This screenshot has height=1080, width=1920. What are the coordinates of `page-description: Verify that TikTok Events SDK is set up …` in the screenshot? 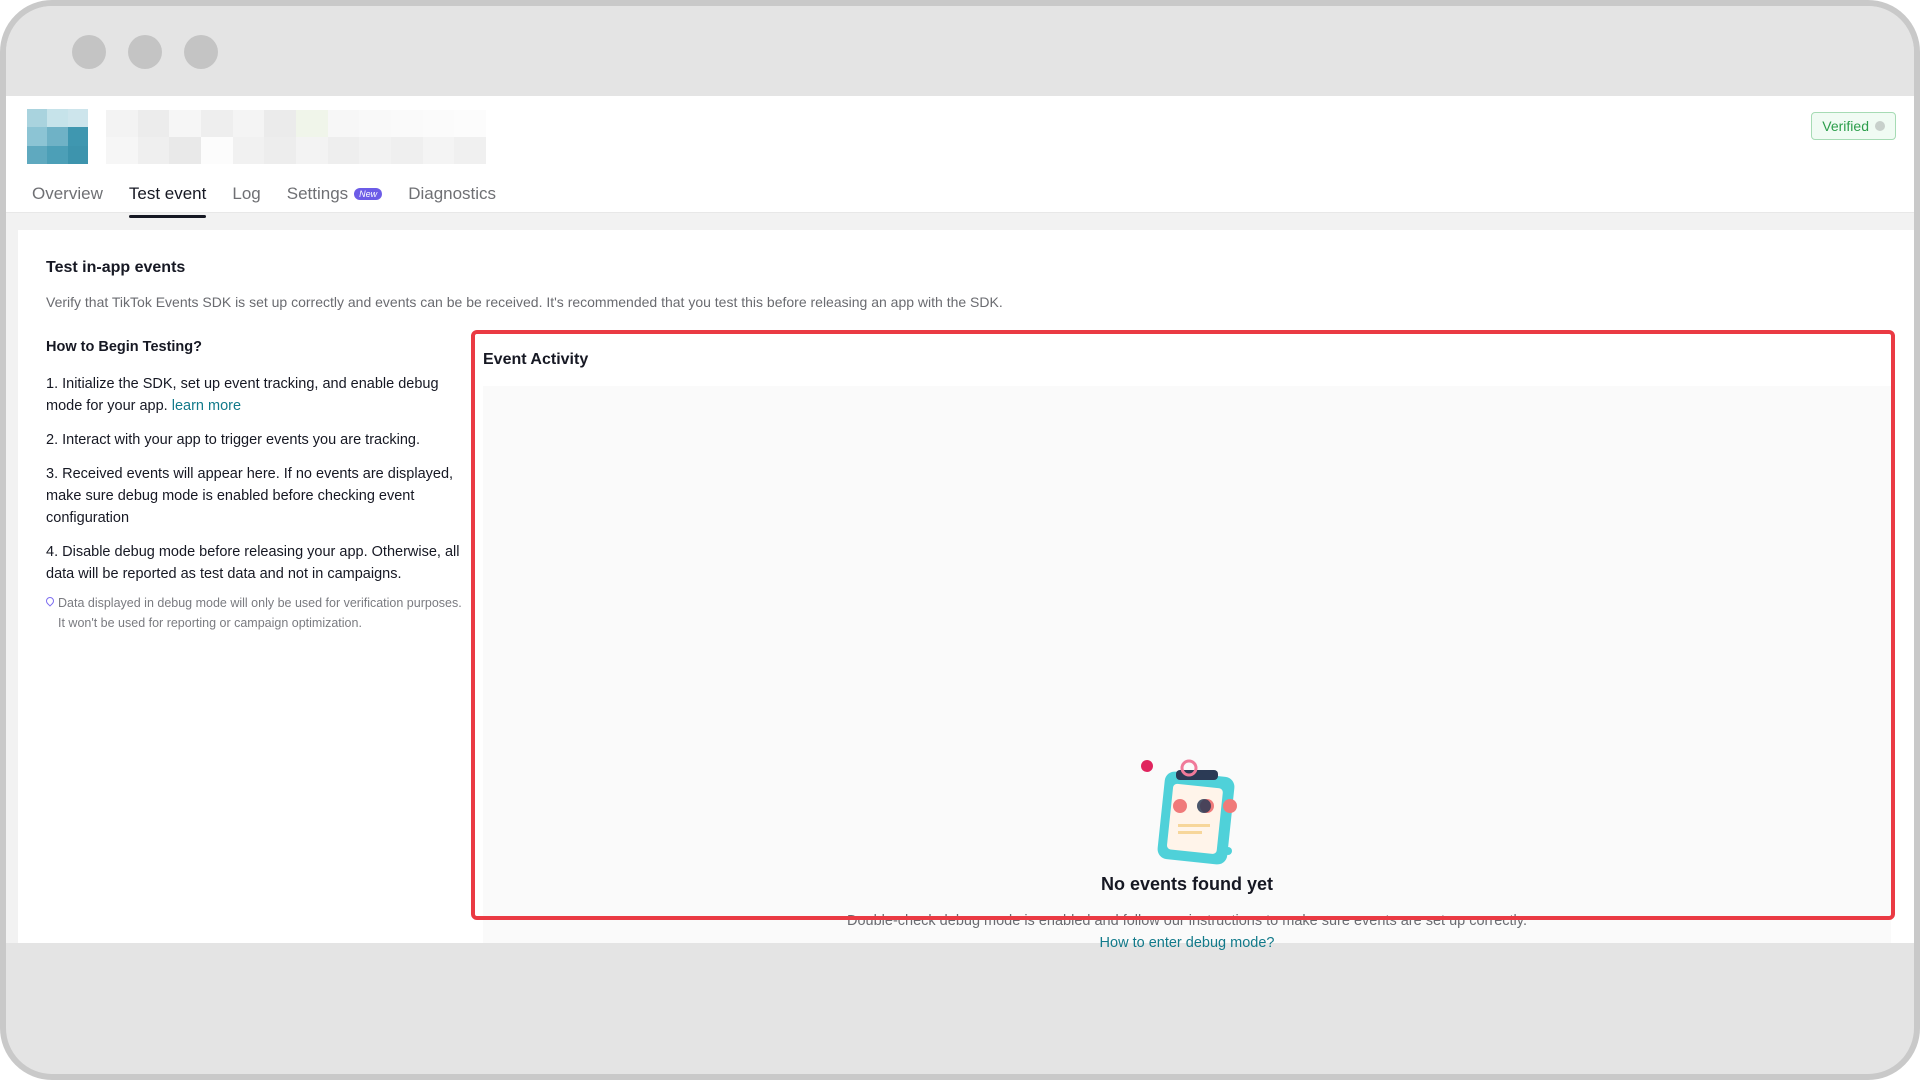 It's located at (524, 302).